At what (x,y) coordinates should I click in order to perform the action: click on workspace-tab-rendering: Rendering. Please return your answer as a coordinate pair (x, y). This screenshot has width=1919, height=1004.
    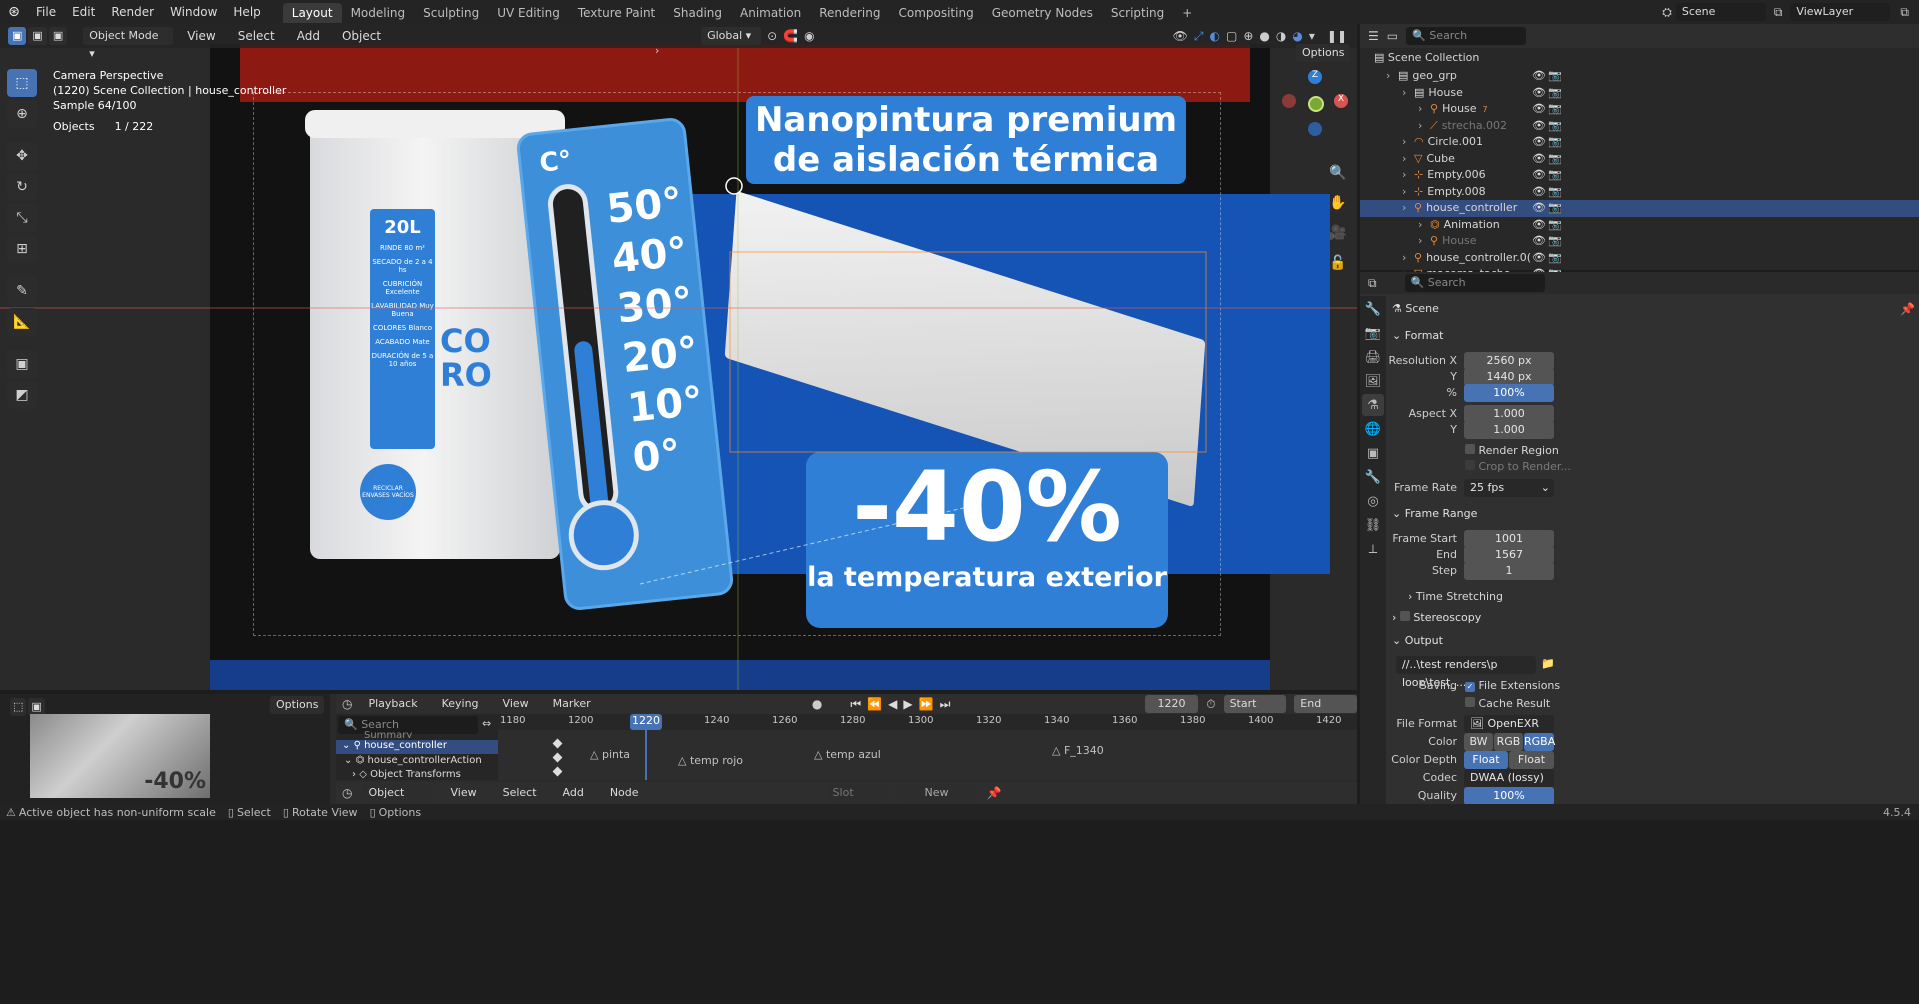
    Looking at the image, I should click on (849, 13).